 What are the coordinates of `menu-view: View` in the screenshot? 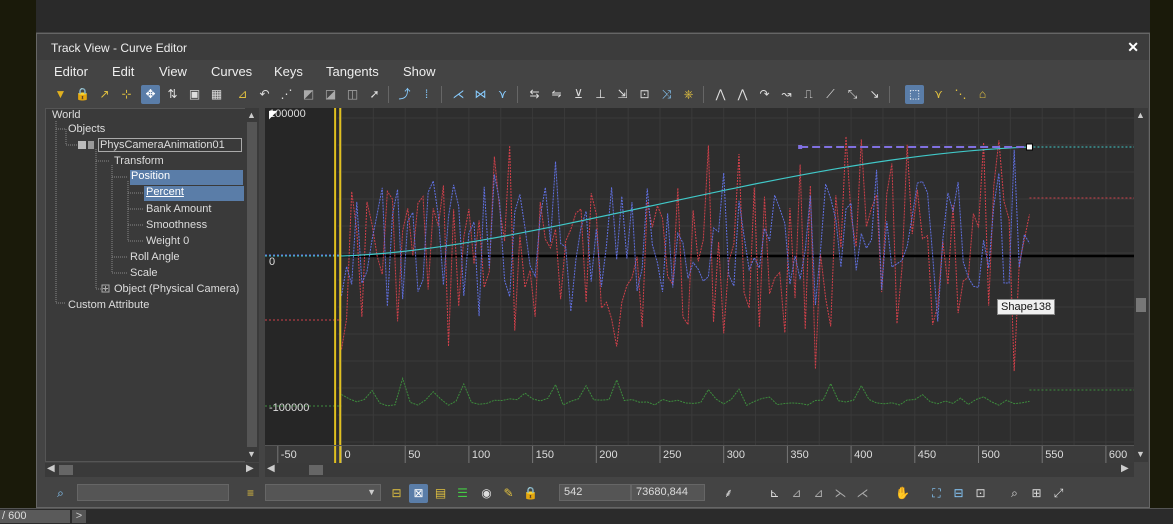 It's located at (173, 71).